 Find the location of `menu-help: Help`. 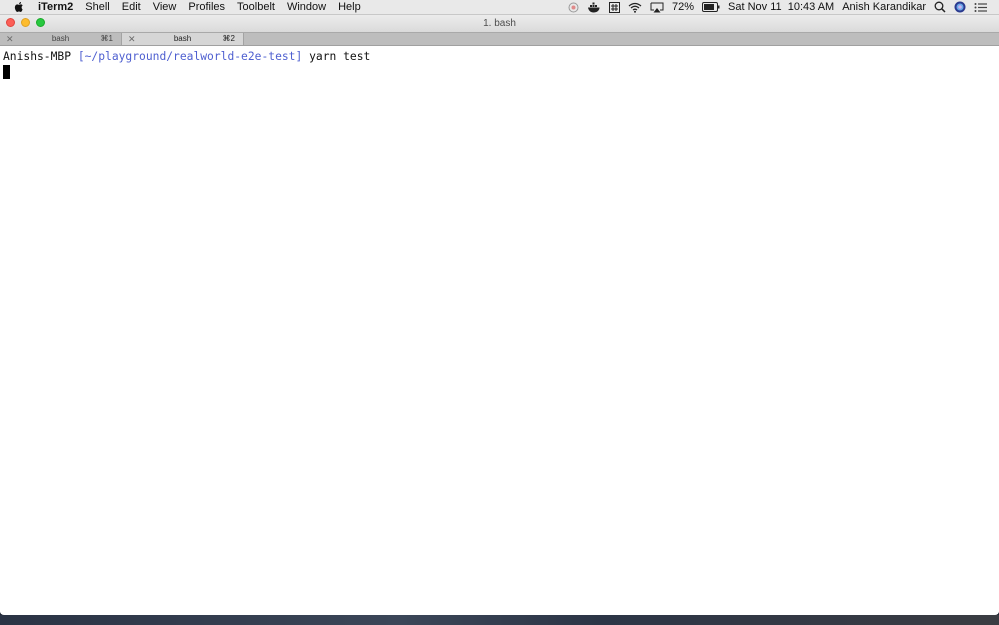

menu-help: Help is located at coordinates (349, 7).